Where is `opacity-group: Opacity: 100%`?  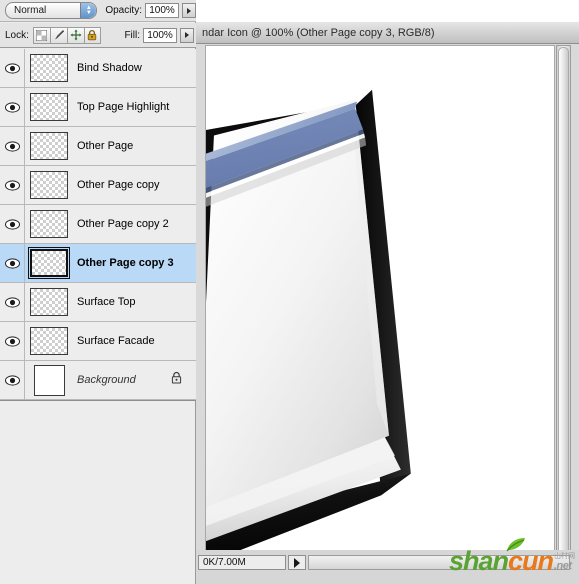
opacity-group: Opacity: 100% is located at coordinates (150, 10).